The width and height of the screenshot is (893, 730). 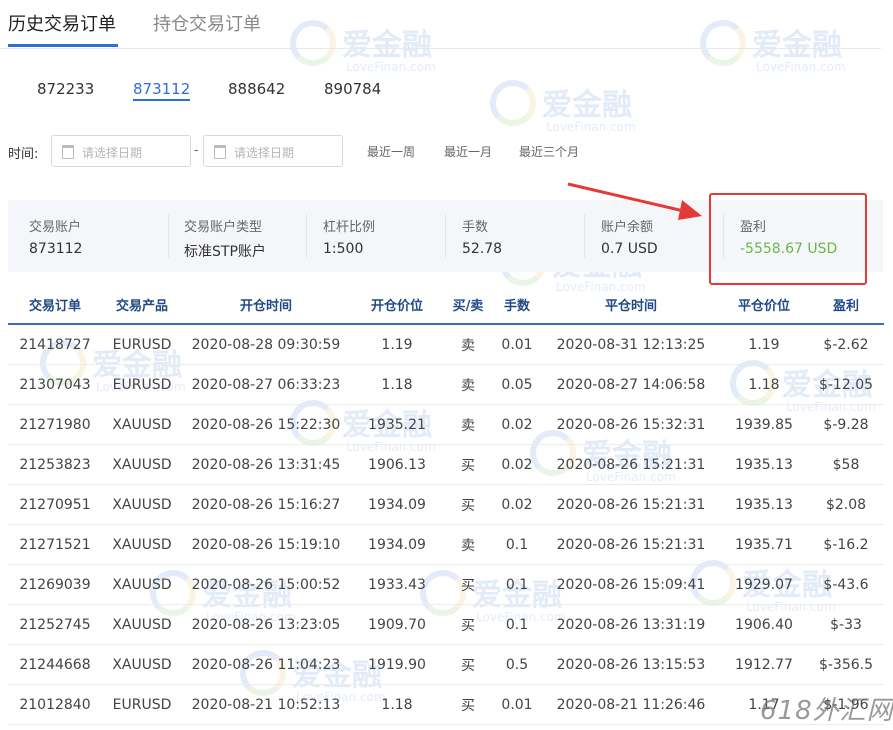 I want to click on table-cell: $2.08, so click(x=846, y=504).